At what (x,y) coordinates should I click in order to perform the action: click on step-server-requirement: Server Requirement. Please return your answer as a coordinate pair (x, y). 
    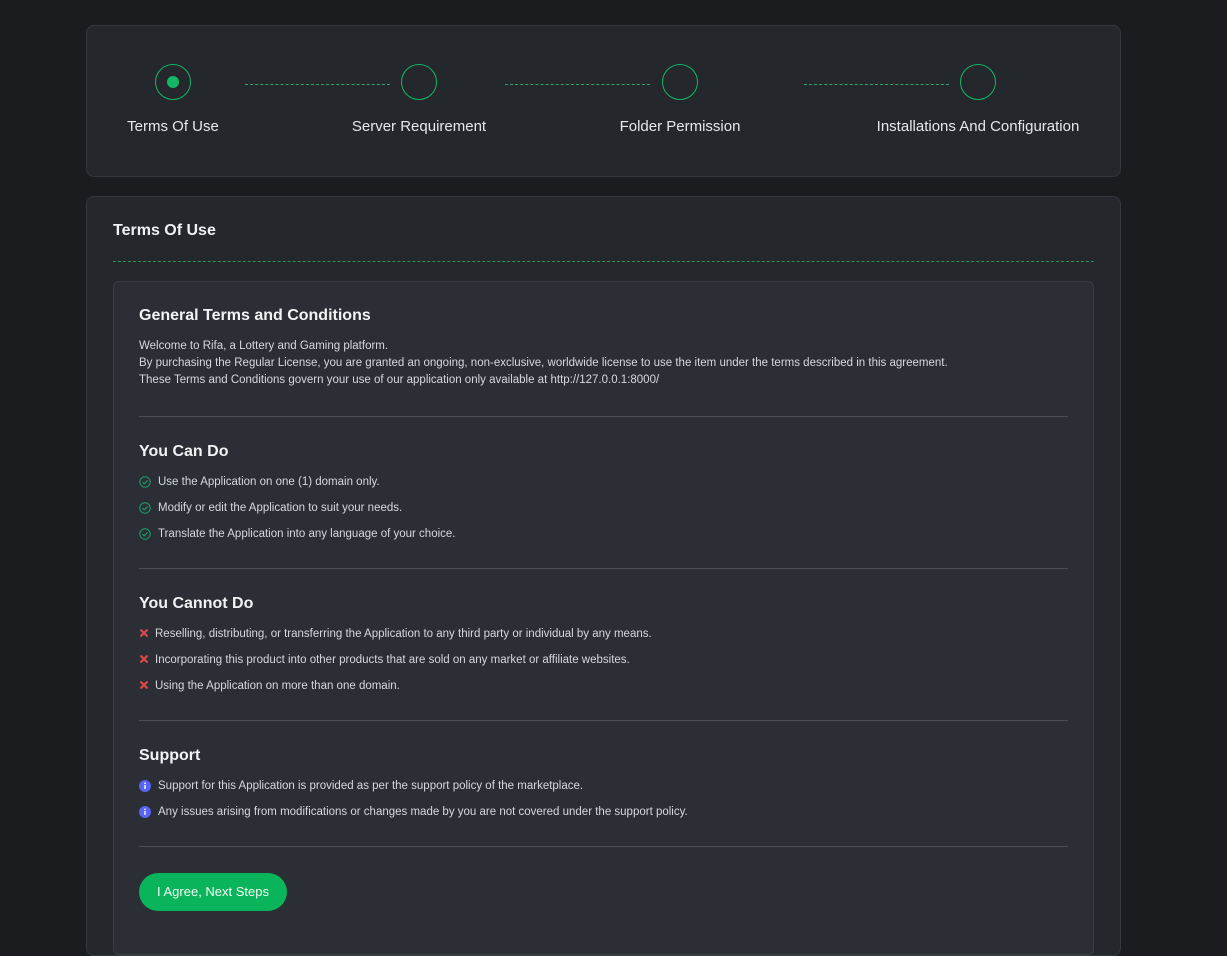
    Looking at the image, I should click on (419, 99).